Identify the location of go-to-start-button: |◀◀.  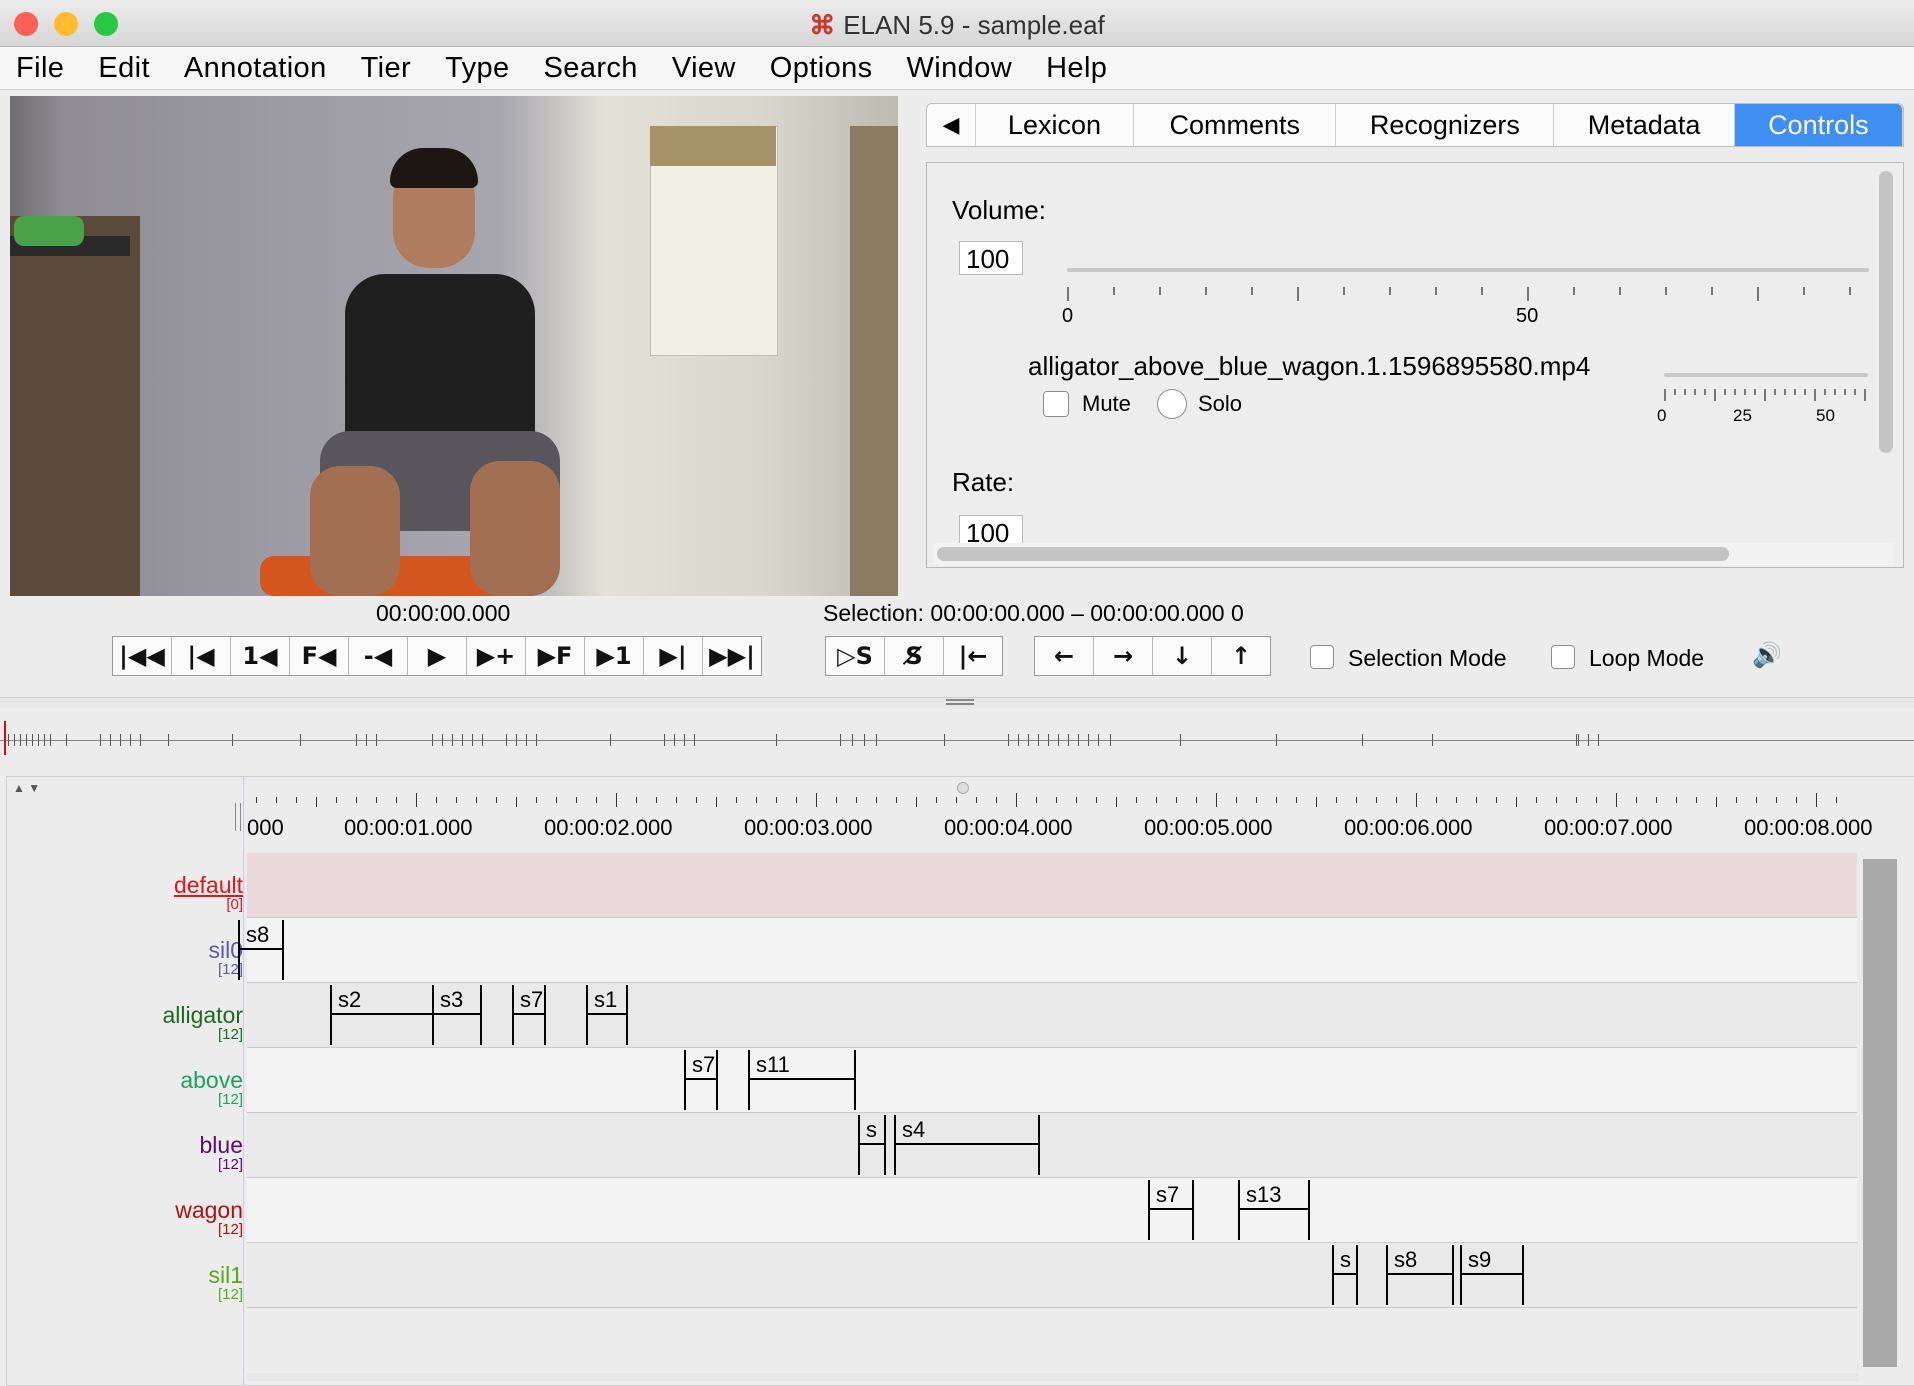
(142, 656).